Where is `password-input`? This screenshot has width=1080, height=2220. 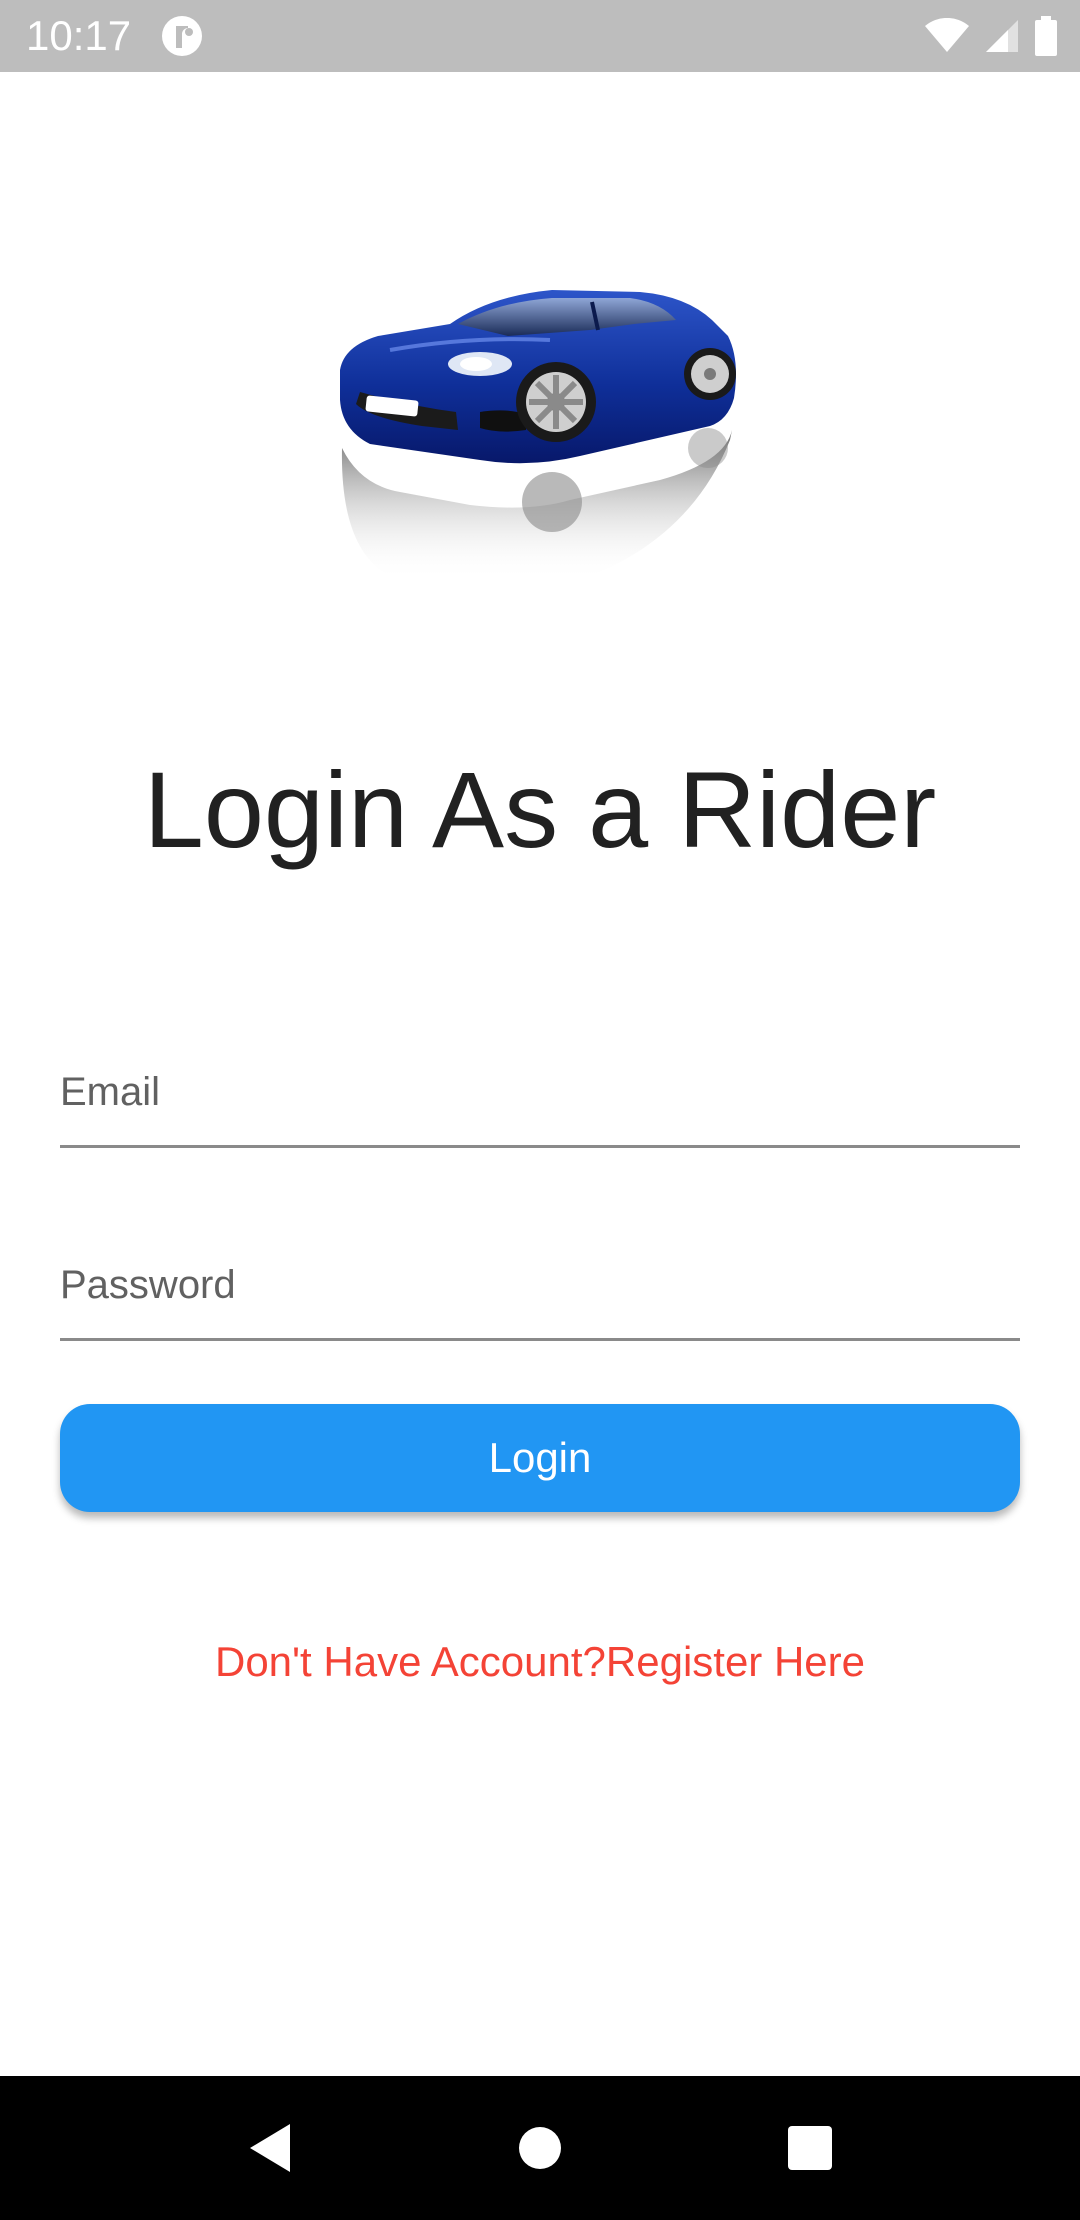 password-input is located at coordinates (540, 1285).